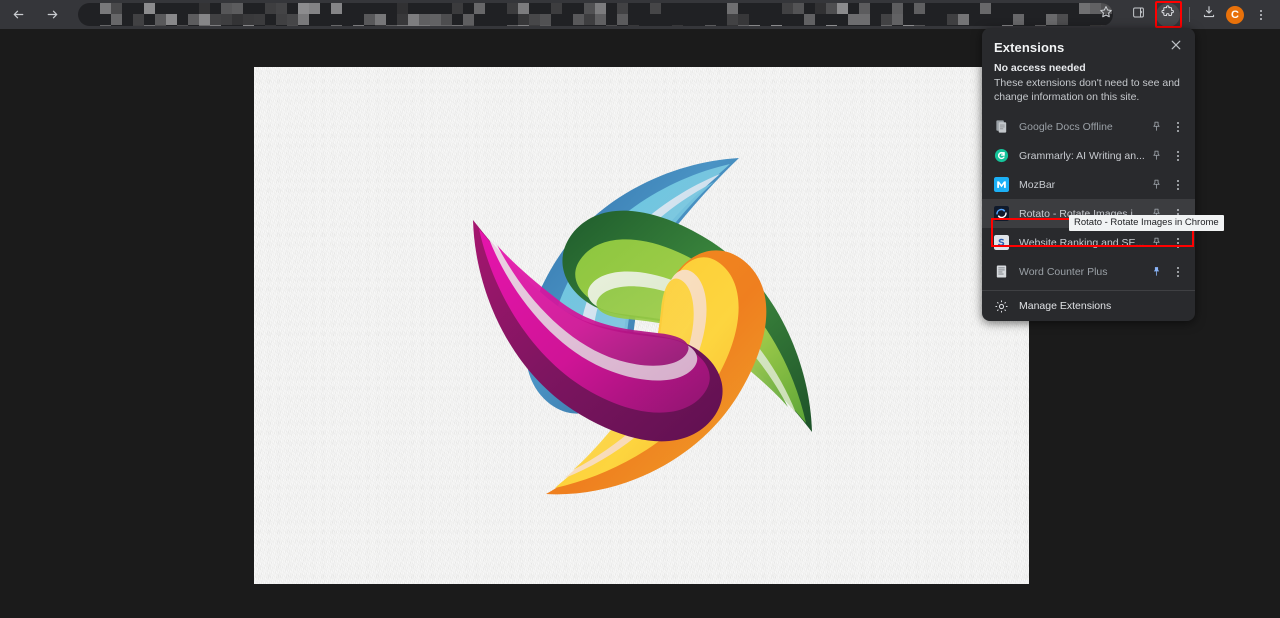 The height and width of the screenshot is (618, 1280). I want to click on manage-extensions-button: Manage Extensions, so click(1088, 306).